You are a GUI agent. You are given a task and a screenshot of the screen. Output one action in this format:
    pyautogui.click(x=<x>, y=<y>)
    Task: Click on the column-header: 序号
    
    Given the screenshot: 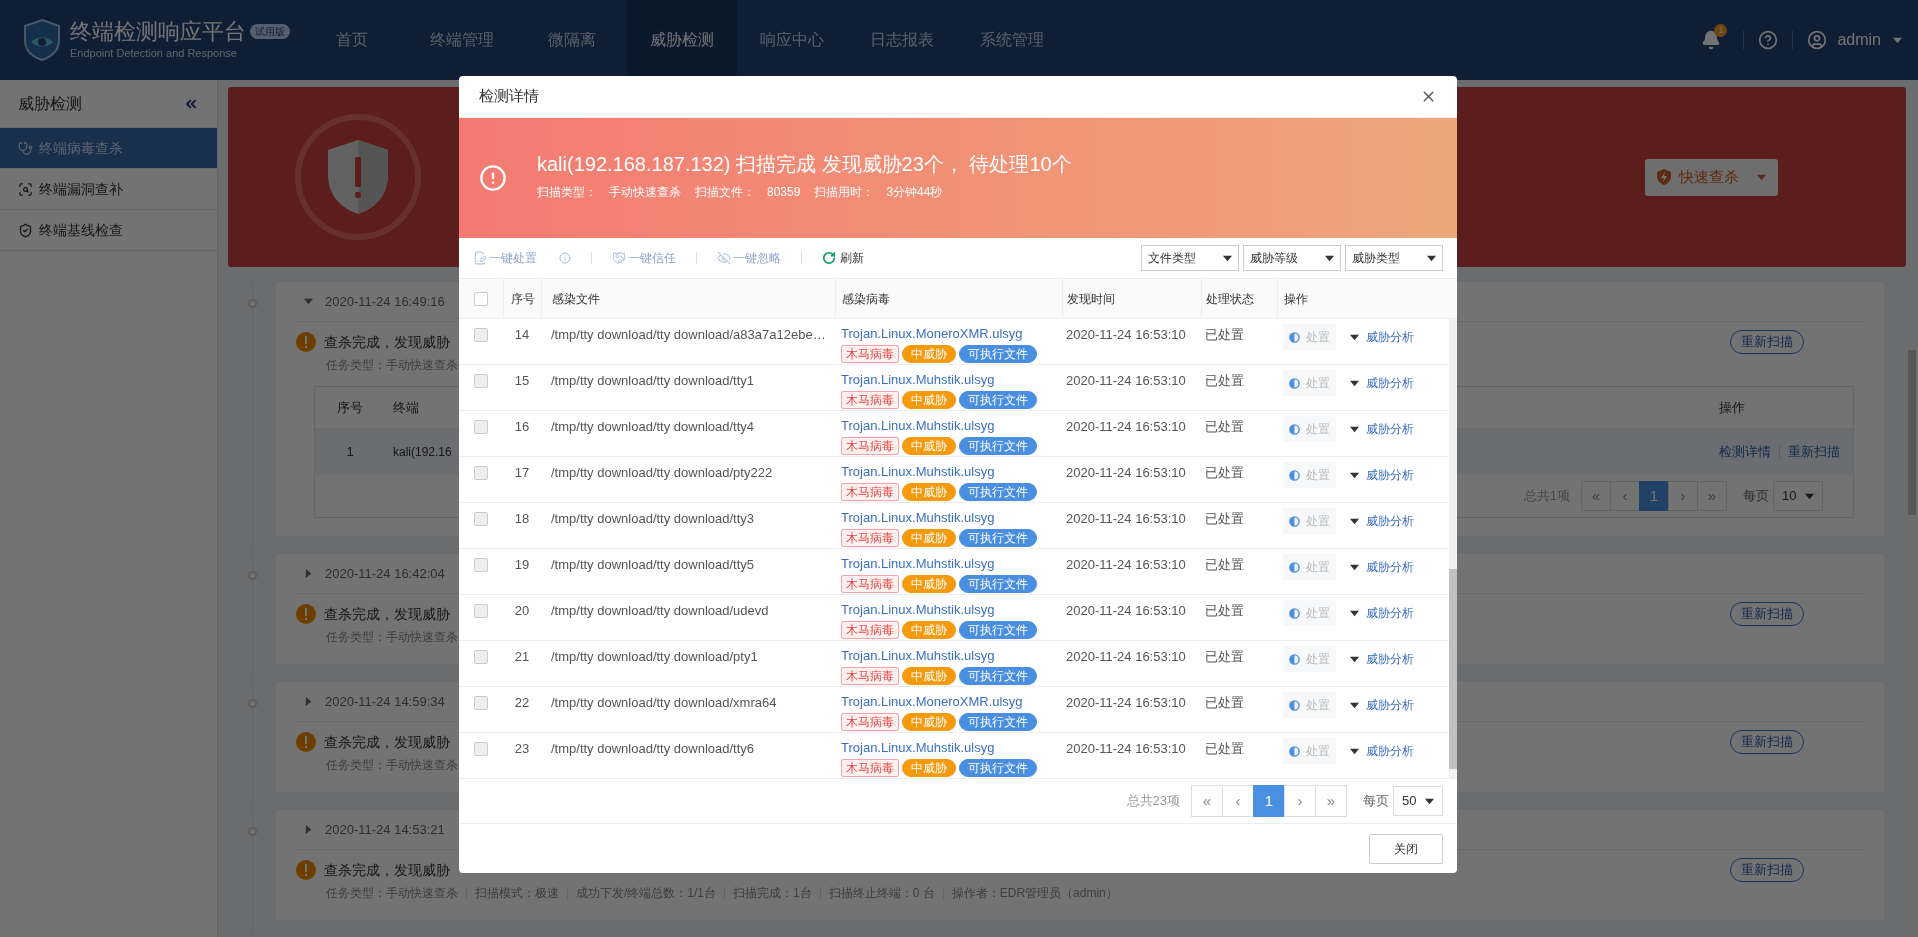 What is the action you would take?
    pyautogui.click(x=350, y=407)
    